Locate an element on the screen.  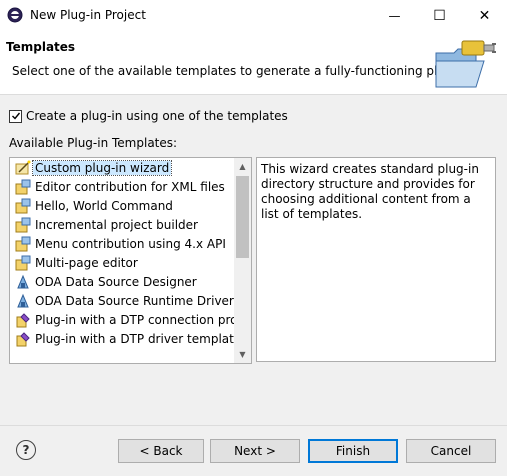
maximize-button: ☐ is located at coordinates (439, 15).